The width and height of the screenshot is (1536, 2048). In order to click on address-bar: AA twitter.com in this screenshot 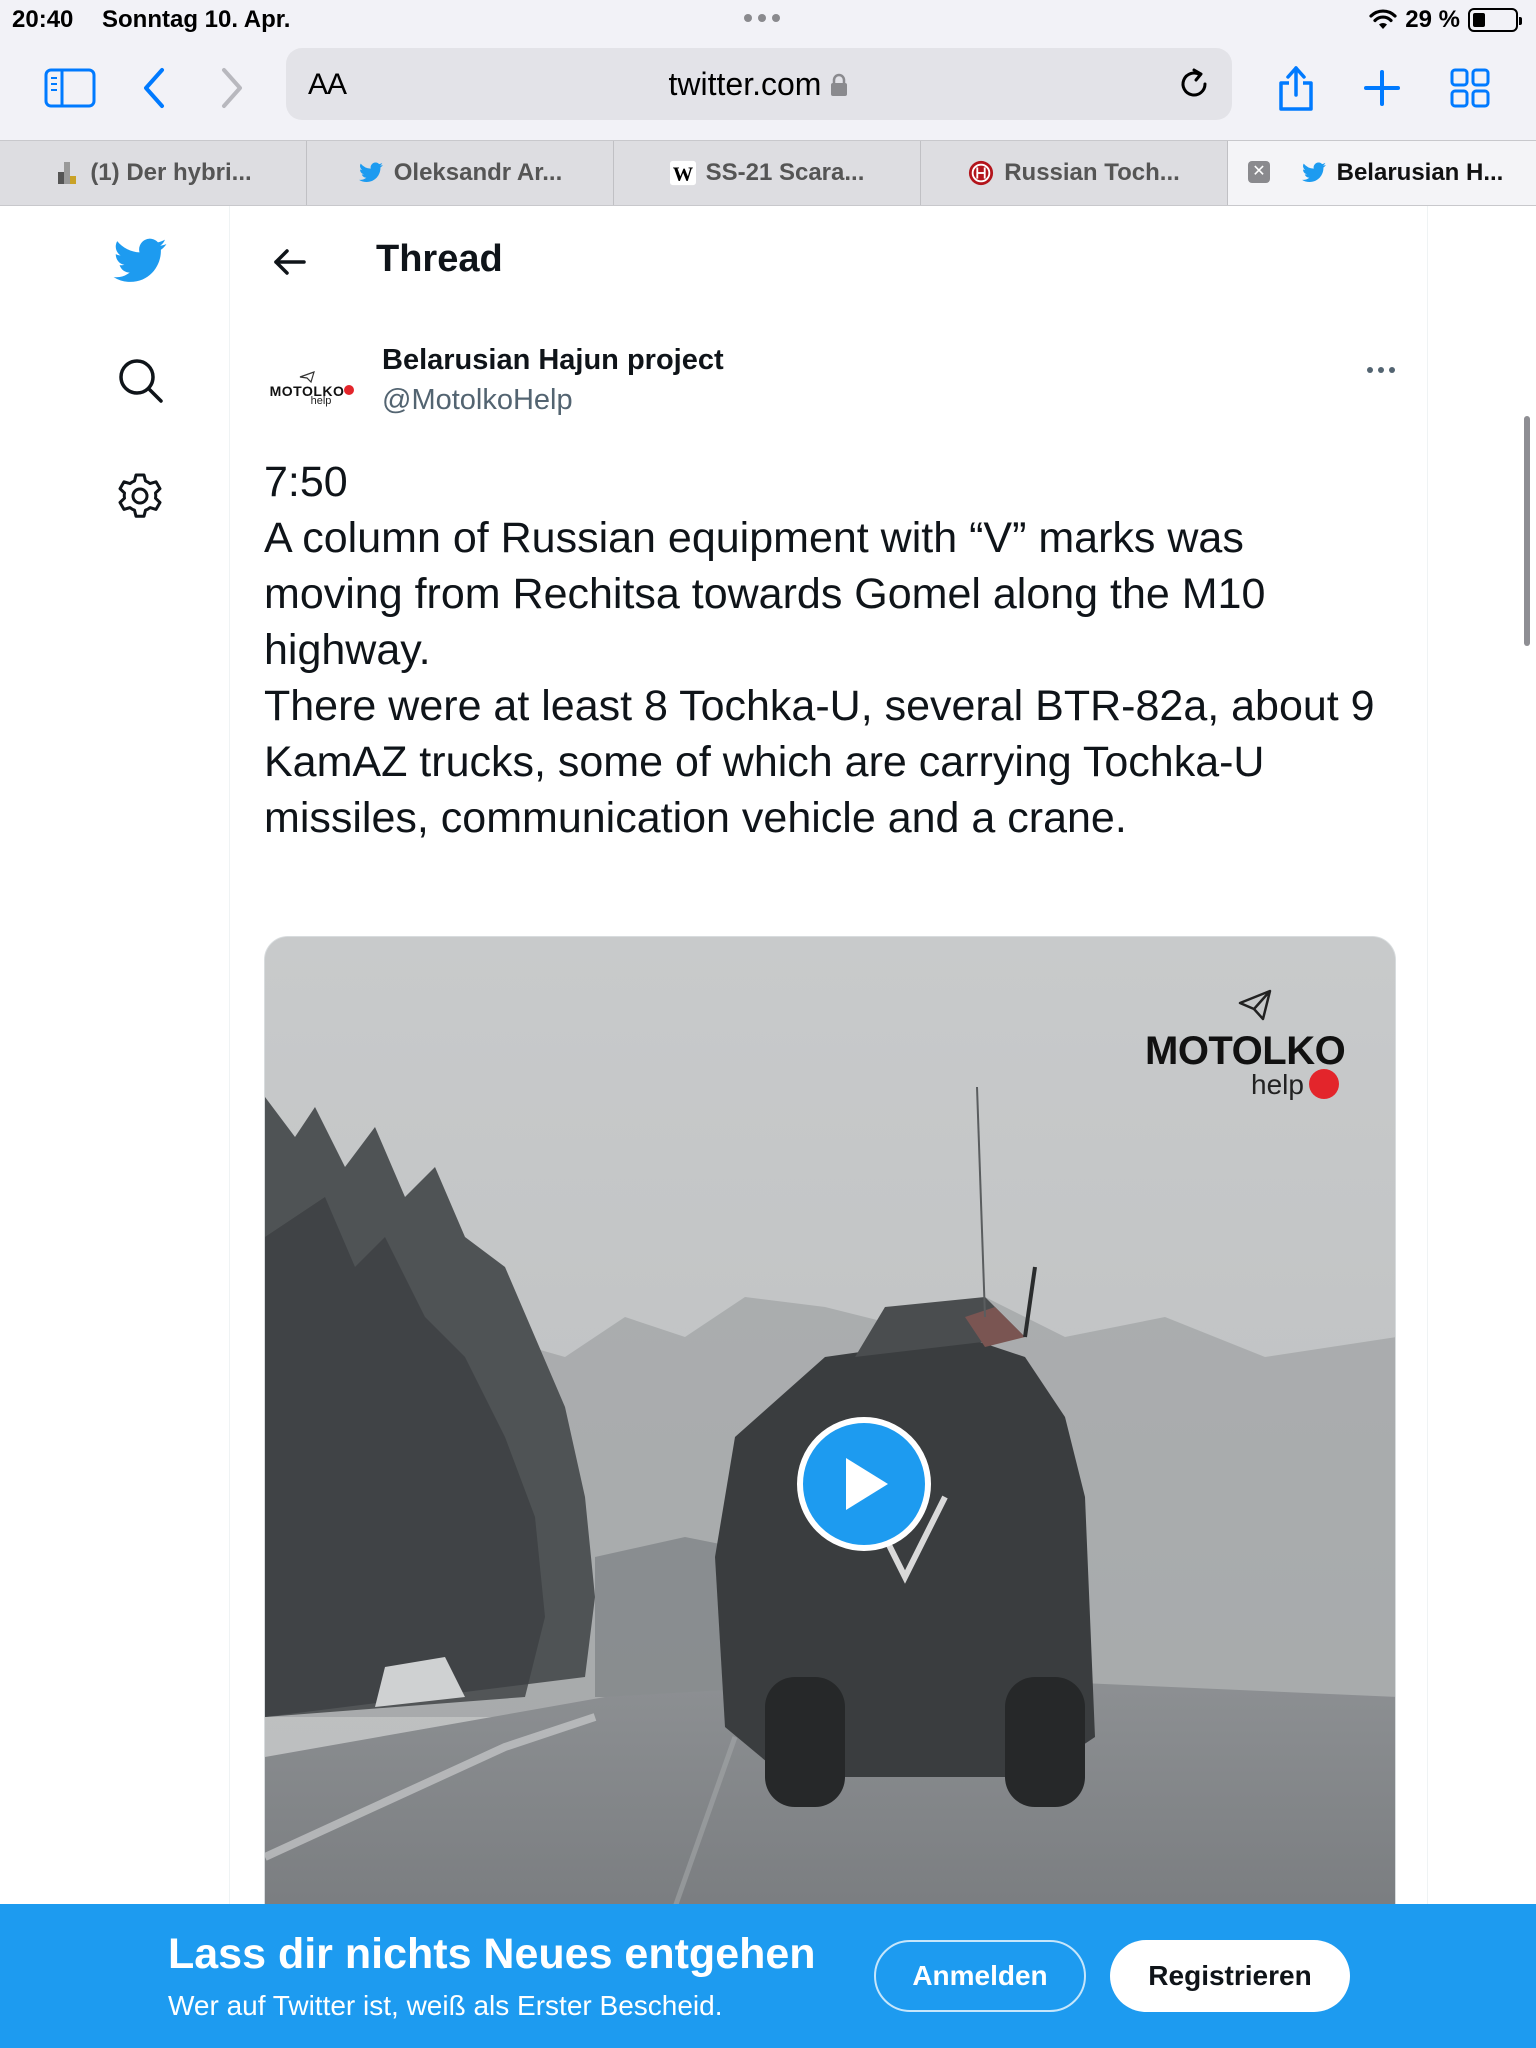, I will do `click(759, 84)`.